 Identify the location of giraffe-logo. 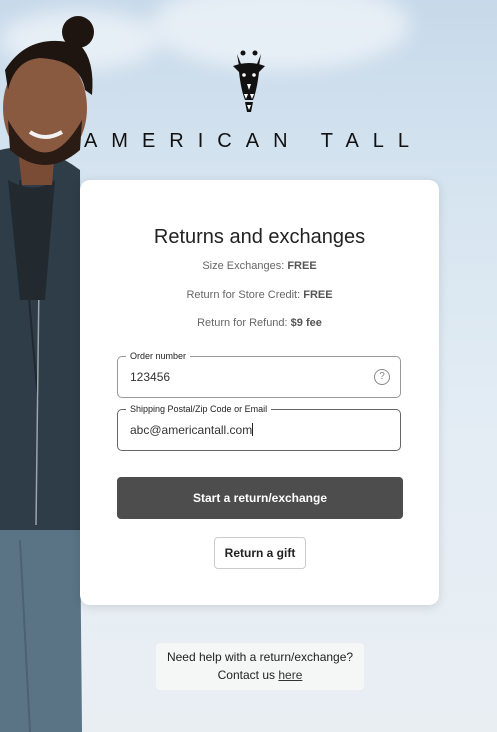
(248, 82).